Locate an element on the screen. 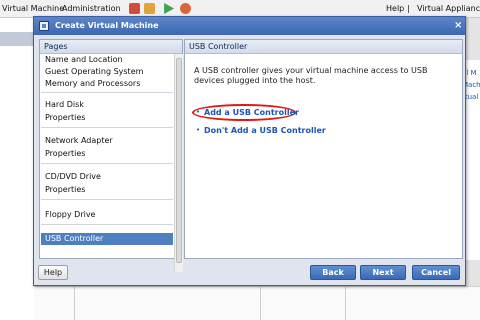 The width and height of the screenshot is (480, 320). pages-scrollbar is located at coordinates (178, 163).